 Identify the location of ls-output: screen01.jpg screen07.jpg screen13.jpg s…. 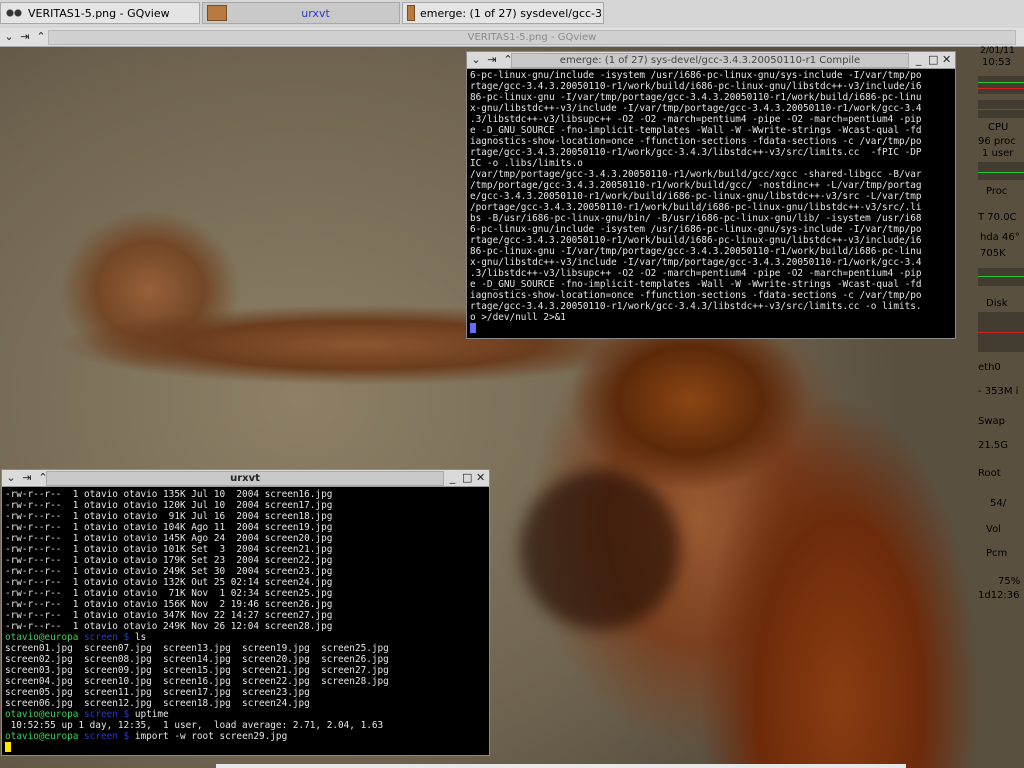
(197, 676).